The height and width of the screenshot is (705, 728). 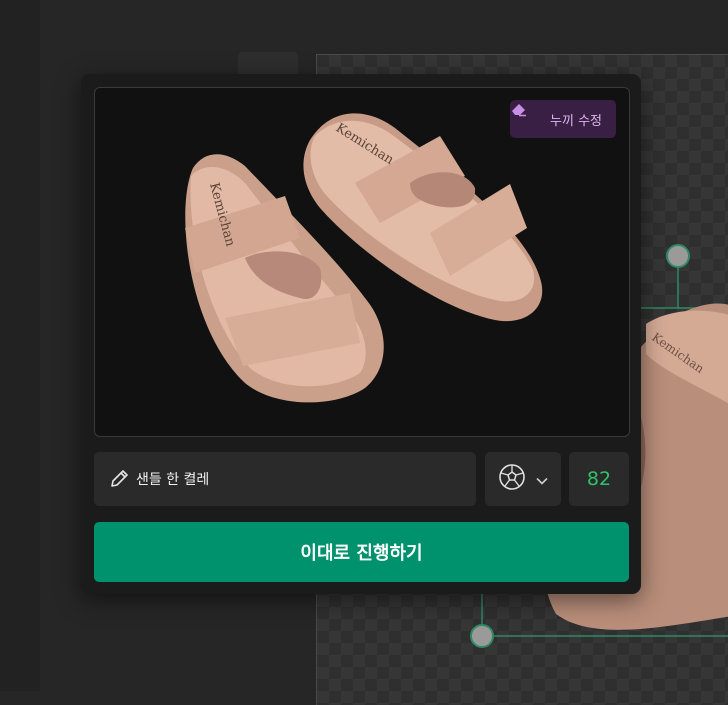 I want to click on eraser-icon, so click(x=528, y=116).